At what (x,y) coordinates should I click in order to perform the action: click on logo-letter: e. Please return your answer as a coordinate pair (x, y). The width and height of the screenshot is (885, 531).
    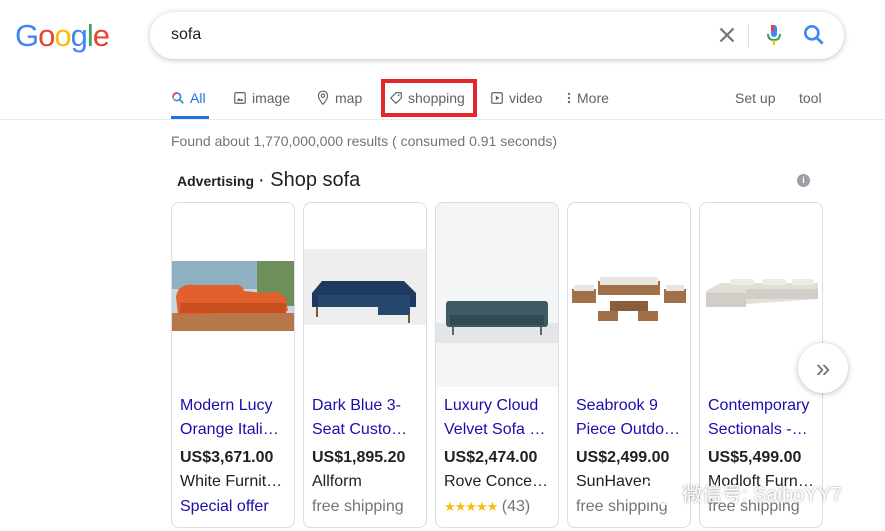
    Looking at the image, I should click on (101, 35).